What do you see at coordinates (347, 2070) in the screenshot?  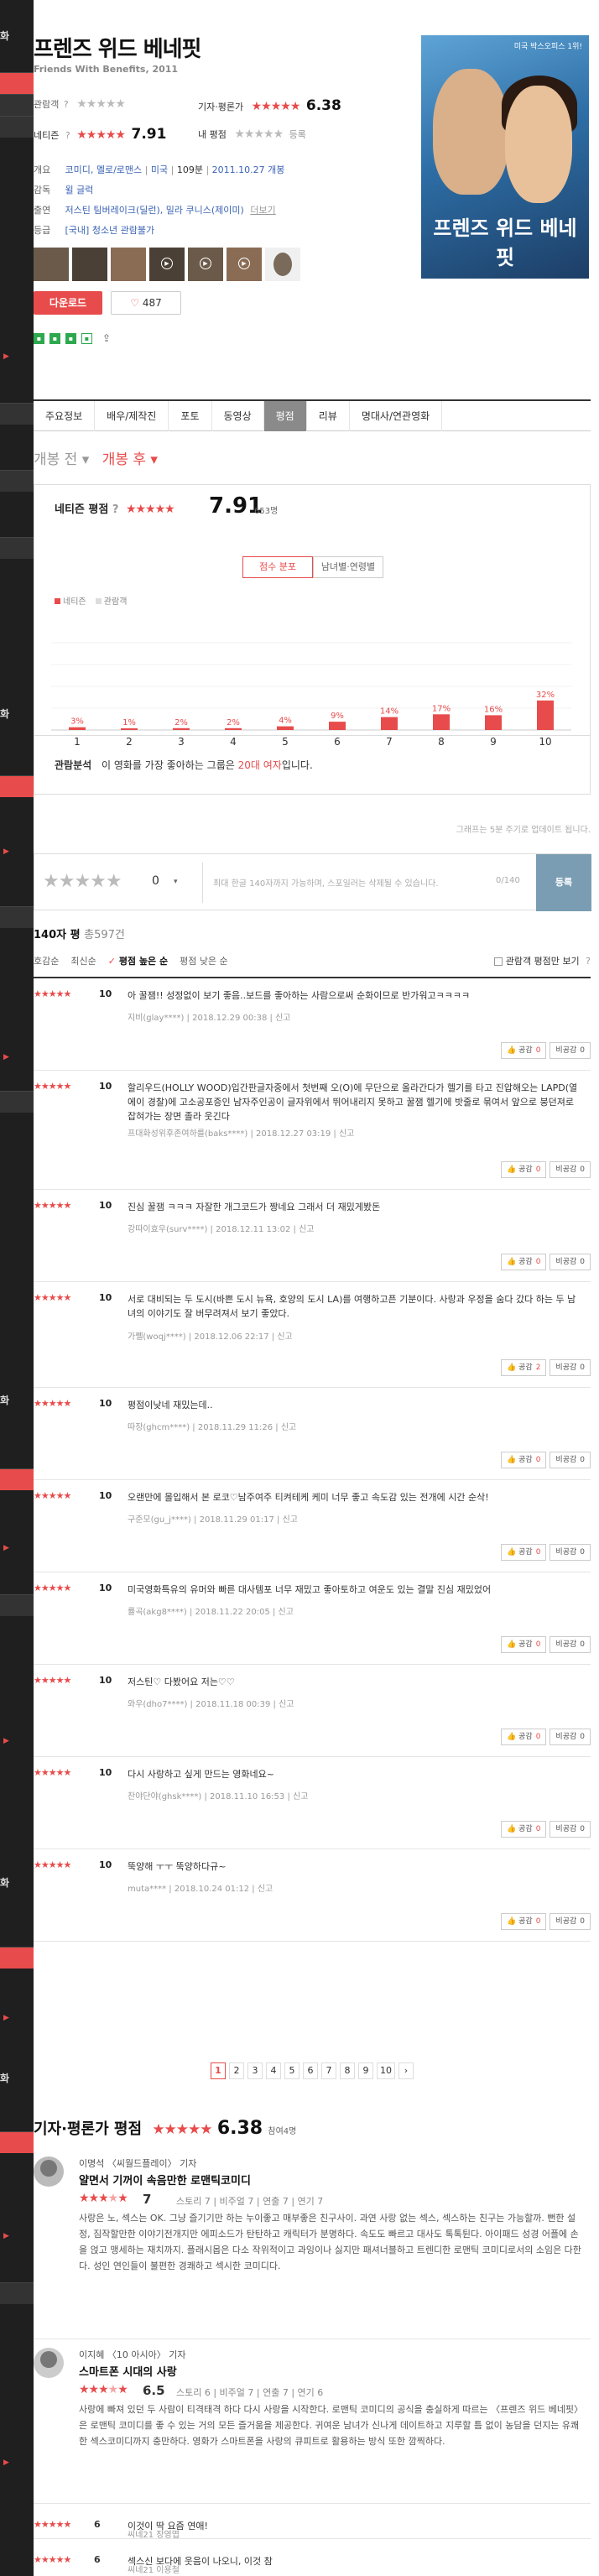 I see `page-8: 8` at bounding box center [347, 2070].